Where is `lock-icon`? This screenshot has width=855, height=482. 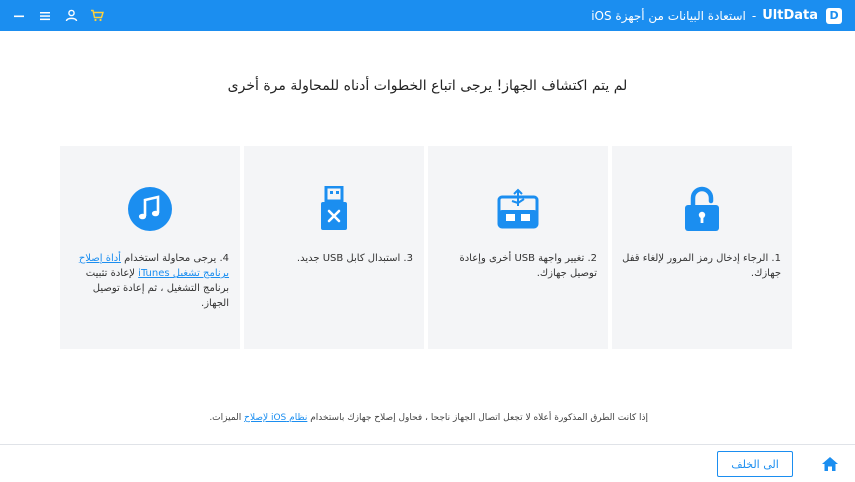 lock-icon is located at coordinates (702, 209).